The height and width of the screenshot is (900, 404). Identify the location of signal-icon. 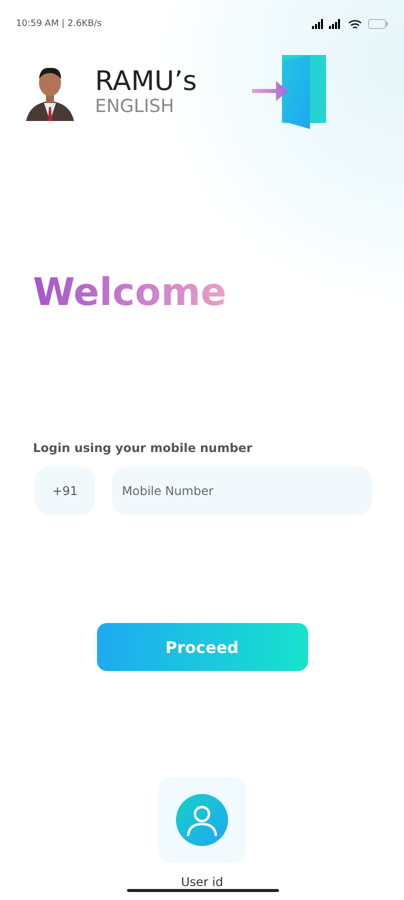
(327, 24).